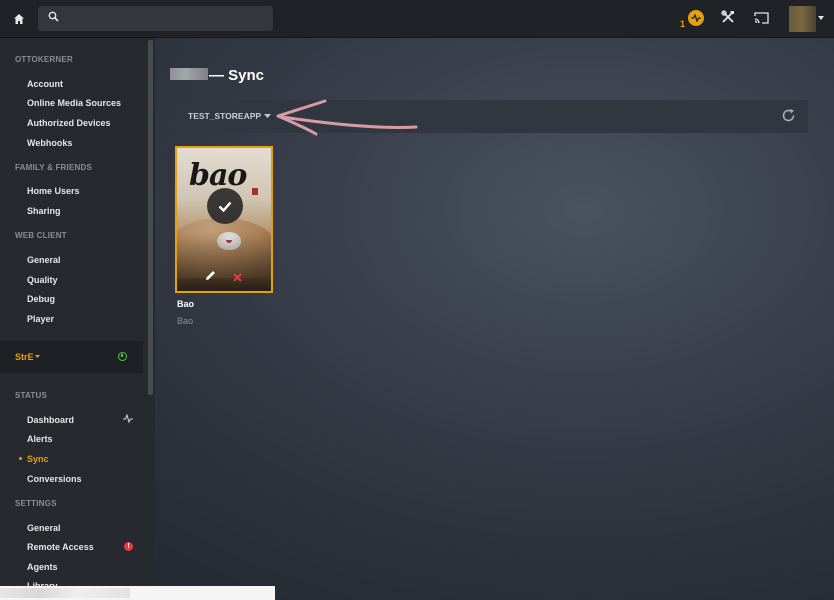 The image size is (834, 600). I want to click on sidebar-scrollbar, so click(150, 217).